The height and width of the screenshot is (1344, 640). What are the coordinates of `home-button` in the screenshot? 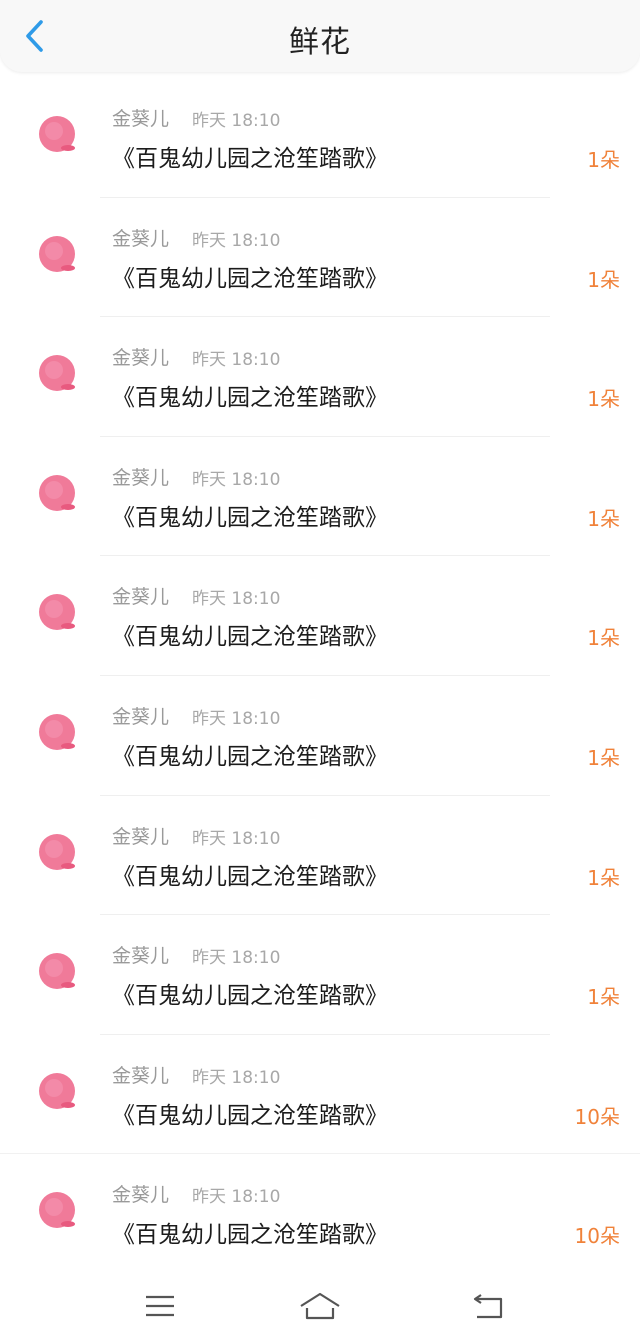 It's located at (320, 1306).